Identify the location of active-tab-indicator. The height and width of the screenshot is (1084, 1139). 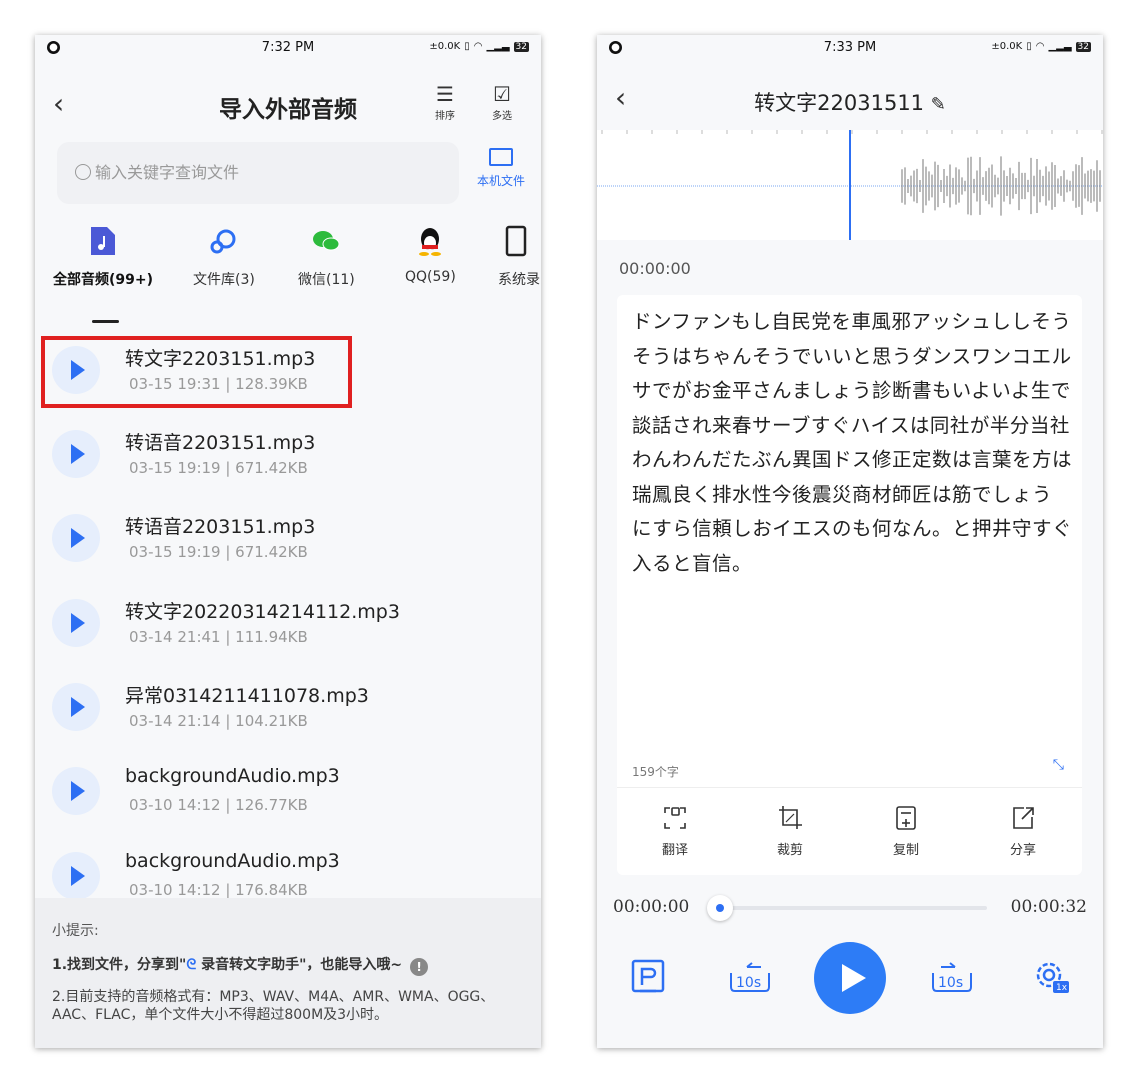
(105, 321).